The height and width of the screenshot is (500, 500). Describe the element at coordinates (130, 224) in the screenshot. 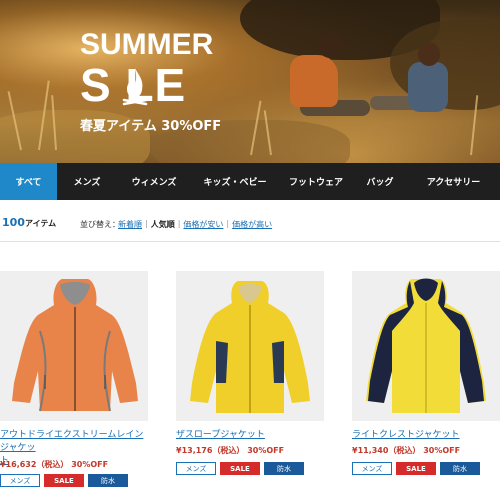

I see `sort-option-newest: 新着順` at that location.